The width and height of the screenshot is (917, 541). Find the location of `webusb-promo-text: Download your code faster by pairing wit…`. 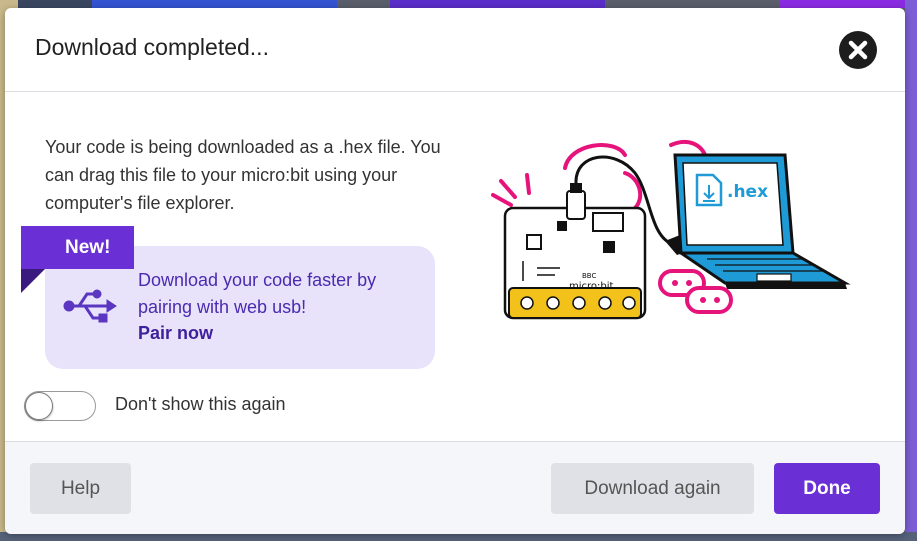

webusb-promo-text: Download your code faster by pairing wit… is located at coordinates (257, 293).